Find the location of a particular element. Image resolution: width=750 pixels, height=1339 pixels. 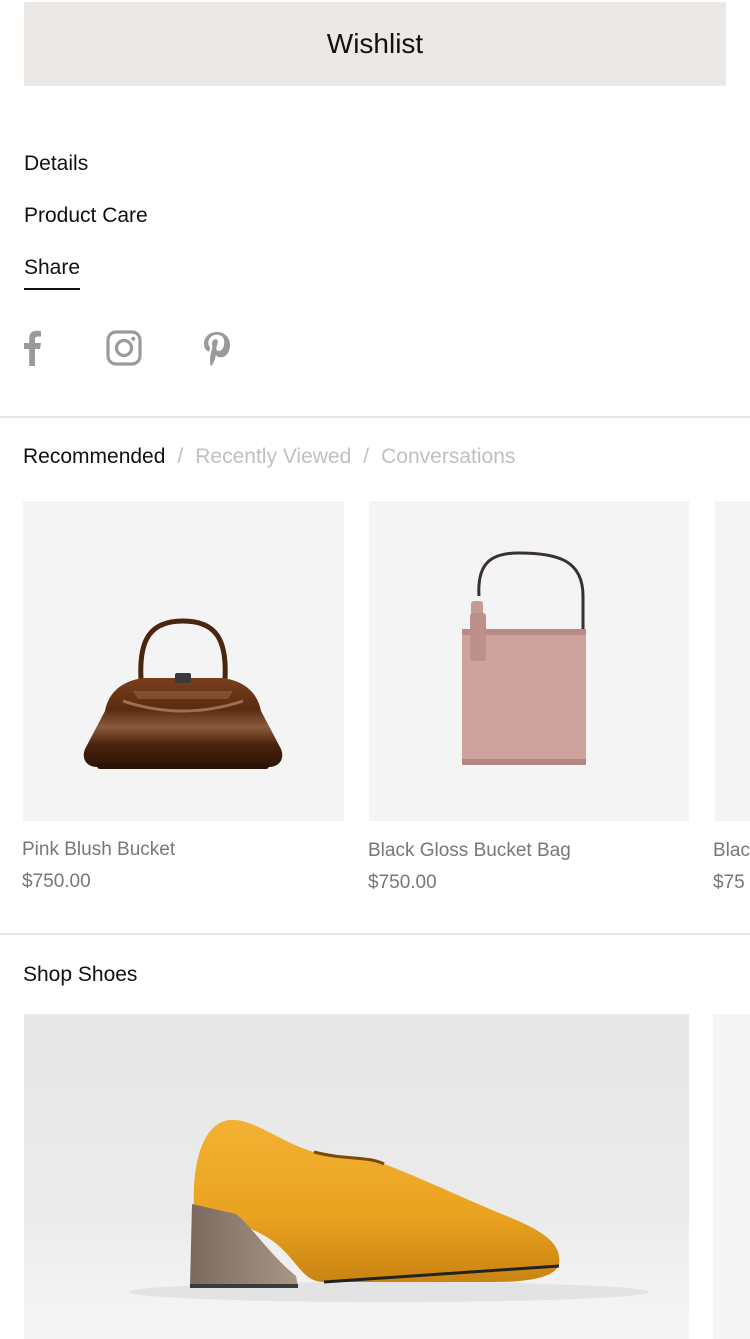

product-name: Black Gloss Bucket Bag is located at coordinates (469, 851).